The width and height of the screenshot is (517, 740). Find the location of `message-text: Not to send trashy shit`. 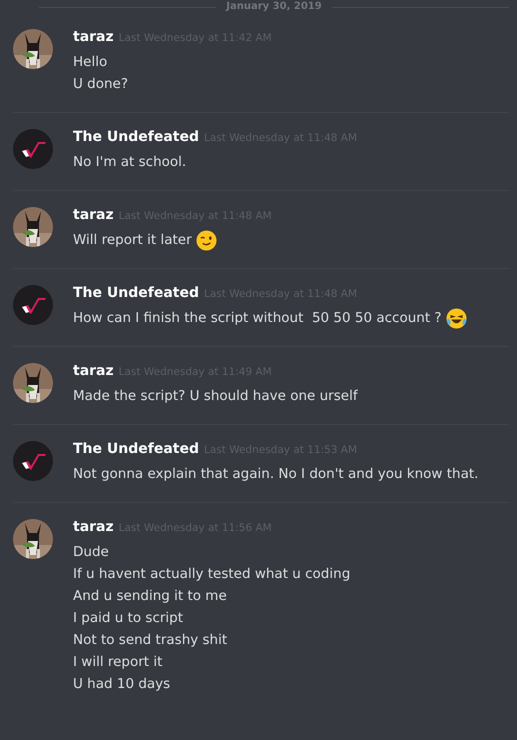

message-text: Not to send trashy shit is located at coordinates (150, 640).